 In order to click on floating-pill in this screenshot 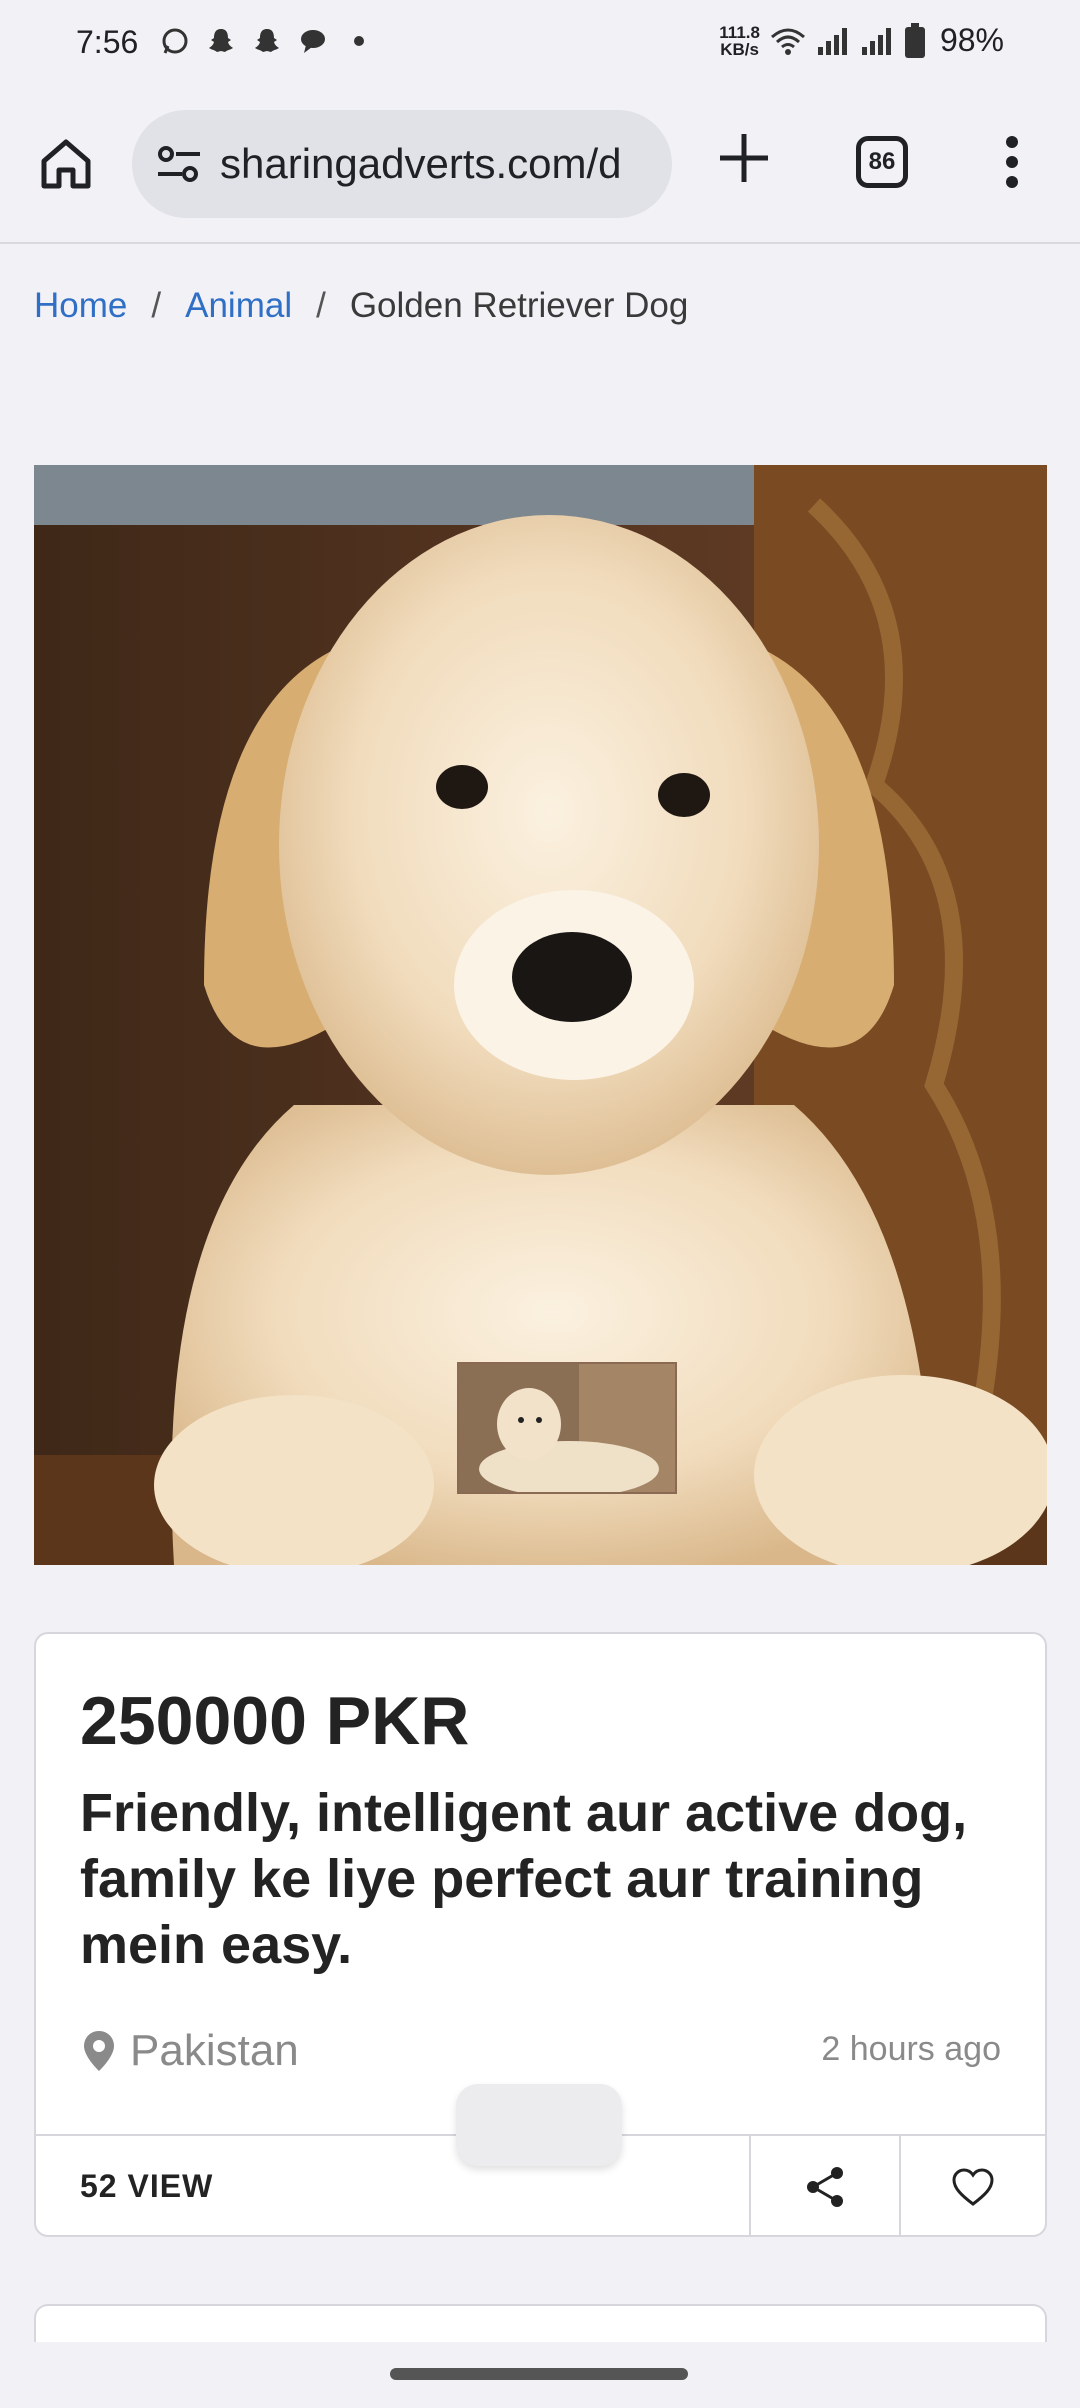, I will do `click(539, 2125)`.